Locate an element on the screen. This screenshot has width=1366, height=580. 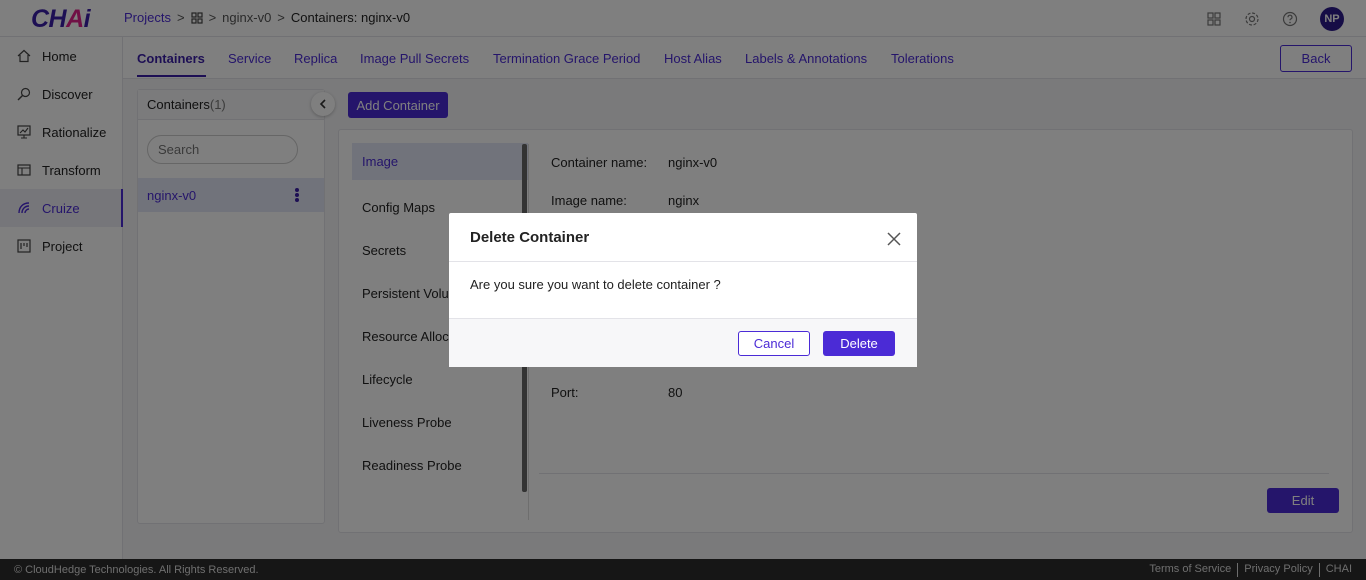
dialog-title: Delete Container is located at coordinates (530, 237).